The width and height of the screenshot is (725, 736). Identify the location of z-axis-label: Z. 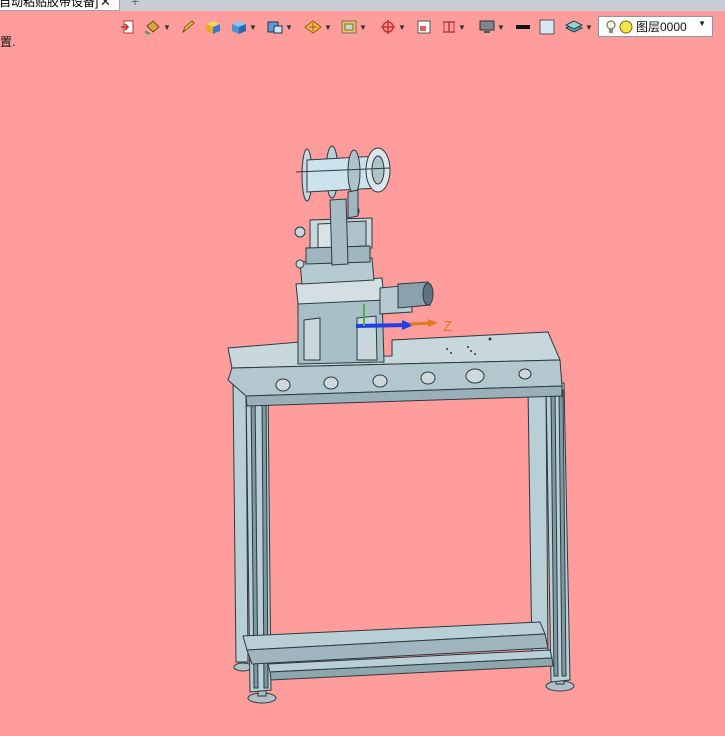
(447, 326).